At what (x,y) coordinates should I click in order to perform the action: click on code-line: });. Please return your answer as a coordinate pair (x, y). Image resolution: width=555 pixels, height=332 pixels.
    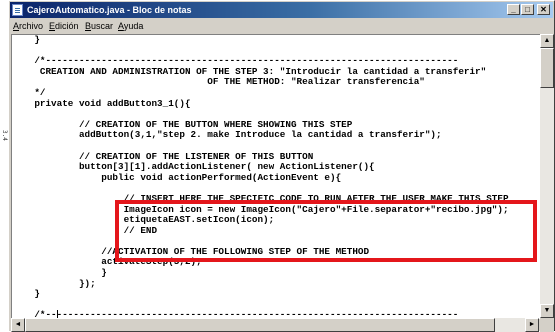
    Looking at the image, I should click on (54, 283).